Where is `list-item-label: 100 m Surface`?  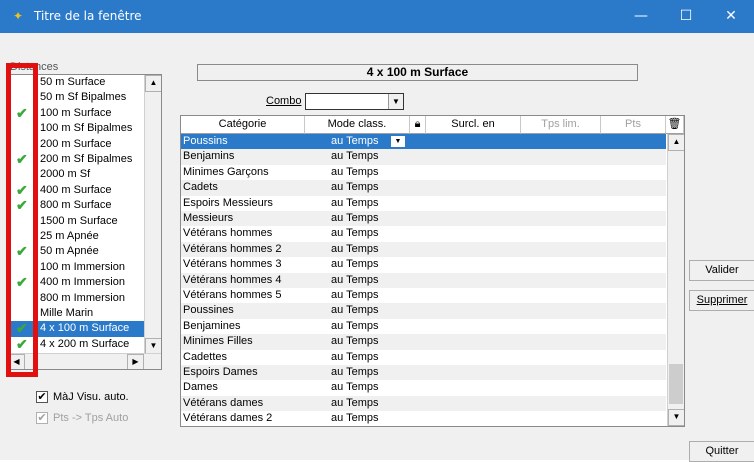 list-item-label: 100 m Surface is located at coordinates (76, 112).